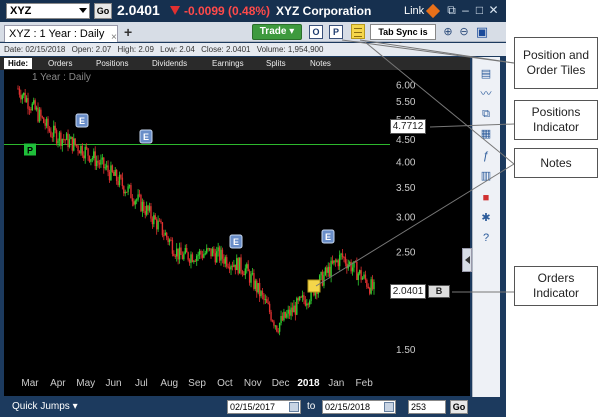 The image size is (602, 417). I want to click on callout-position-order-tiles: Position and Order Tiles, so click(556, 63).